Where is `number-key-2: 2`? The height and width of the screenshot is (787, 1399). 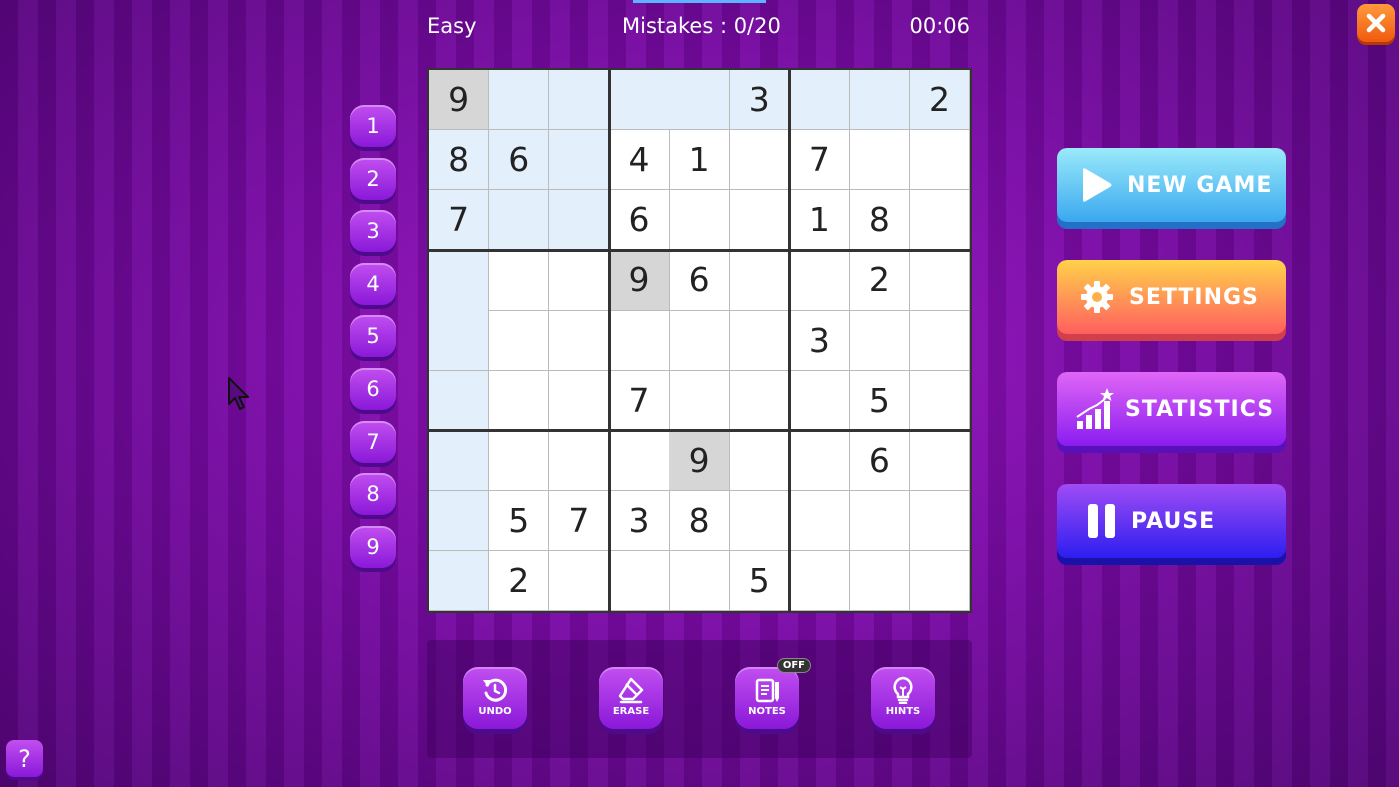 number-key-2: 2 is located at coordinates (373, 178).